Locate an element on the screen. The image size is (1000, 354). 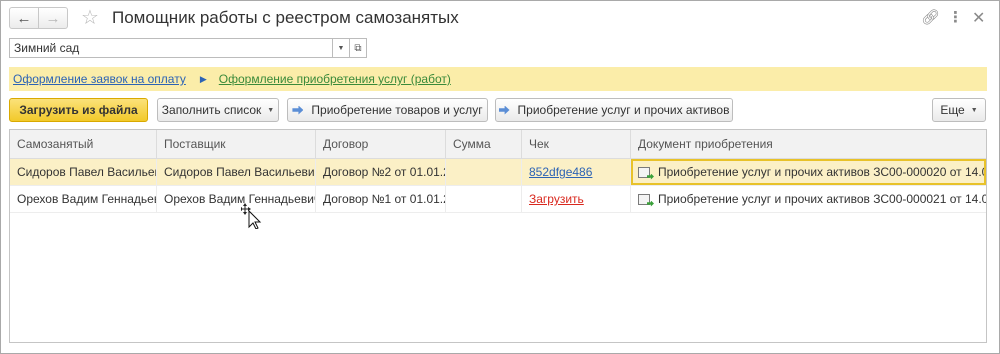
receipt-link: 852dfge486 is located at coordinates (560, 172).